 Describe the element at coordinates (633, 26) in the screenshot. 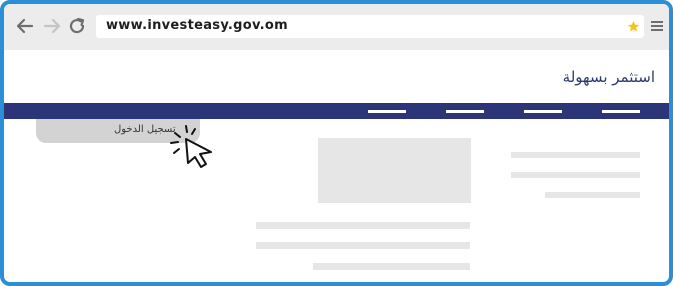

I see `star-icon` at that location.